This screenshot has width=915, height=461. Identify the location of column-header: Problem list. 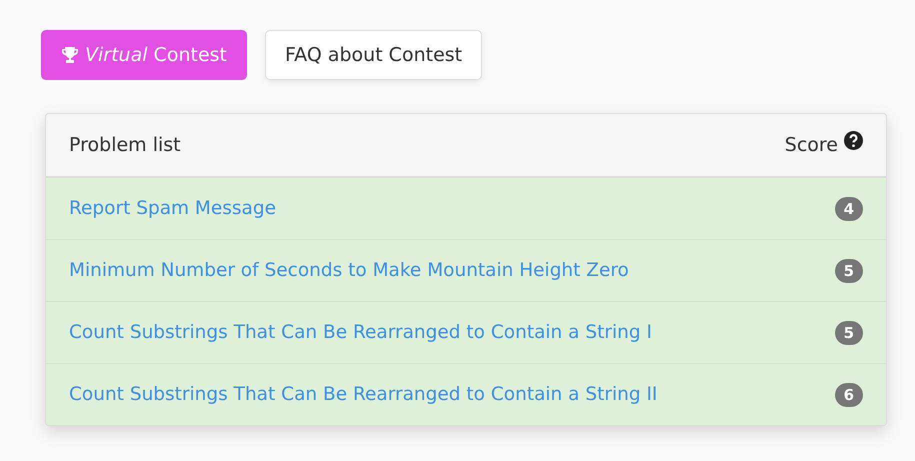
(125, 145).